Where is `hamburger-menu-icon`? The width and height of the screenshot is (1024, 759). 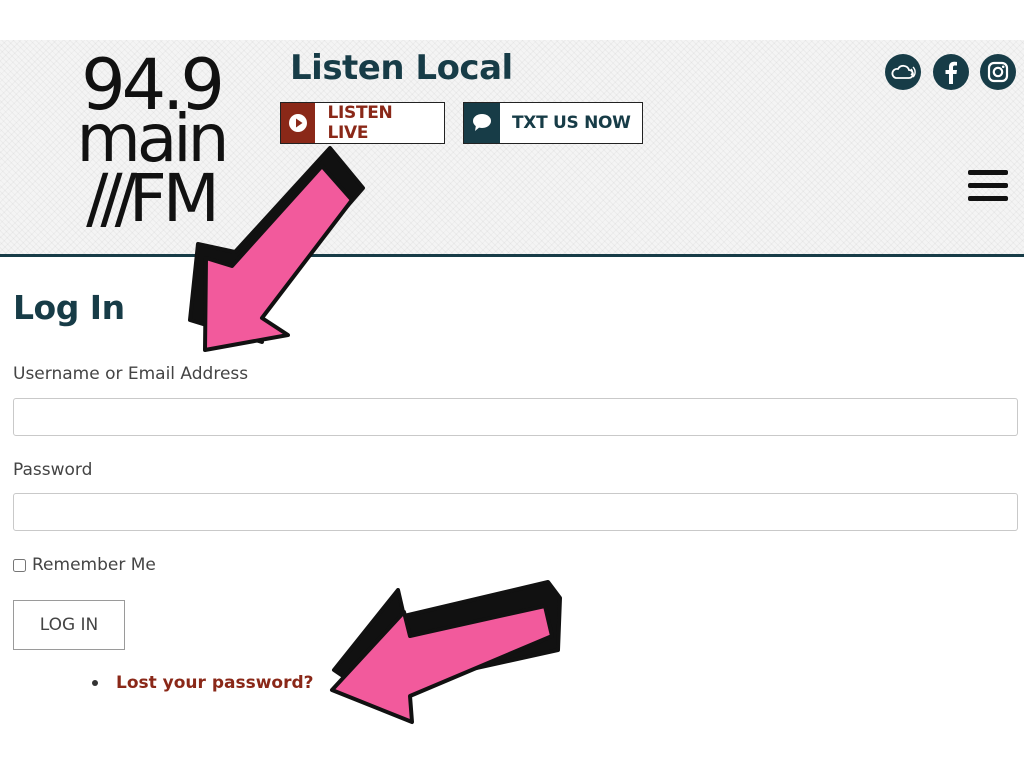 hamburger-menu-icon is located at coordinates (988, 186).